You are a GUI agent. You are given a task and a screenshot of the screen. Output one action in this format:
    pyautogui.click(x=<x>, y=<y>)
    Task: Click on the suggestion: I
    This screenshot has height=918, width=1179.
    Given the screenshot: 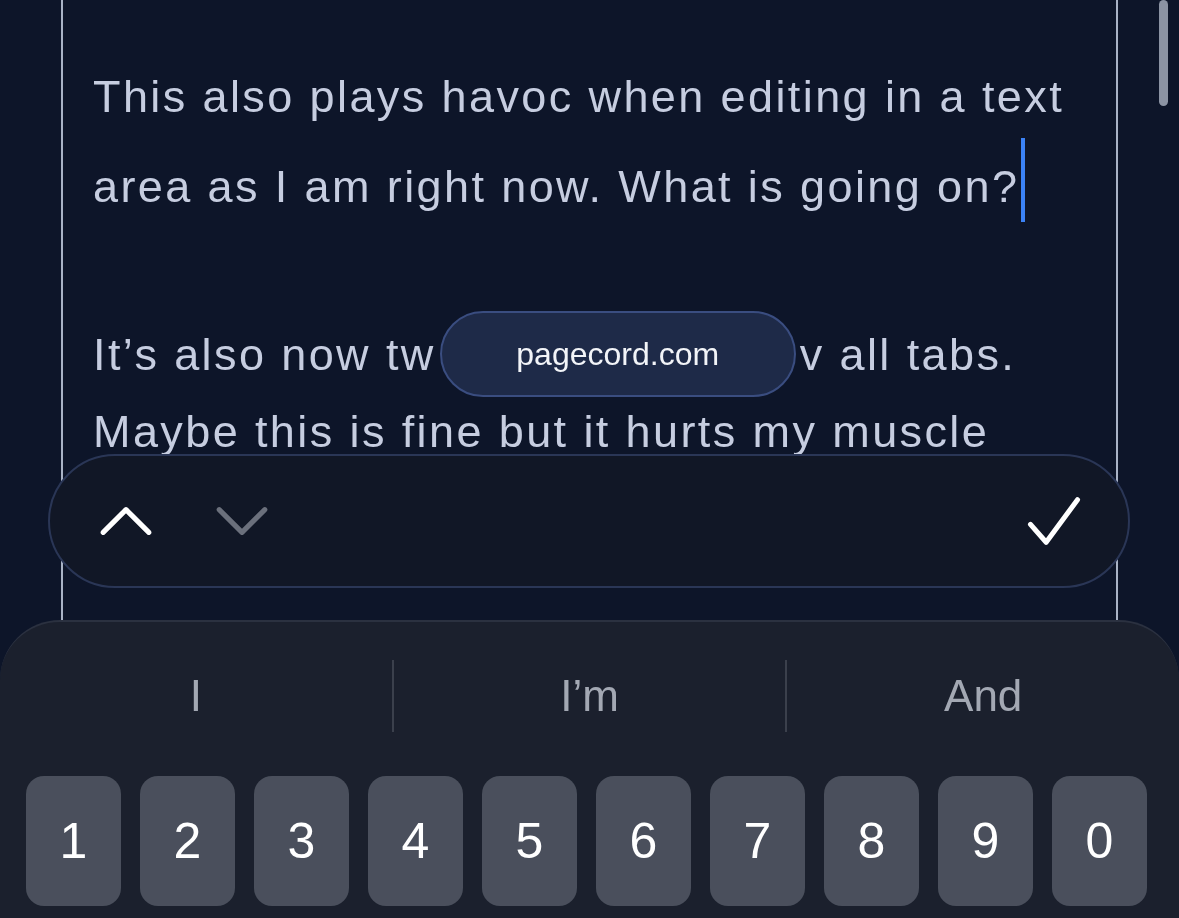 What is the action you would take?
    pyautogui.click(x=196, y=696)
    